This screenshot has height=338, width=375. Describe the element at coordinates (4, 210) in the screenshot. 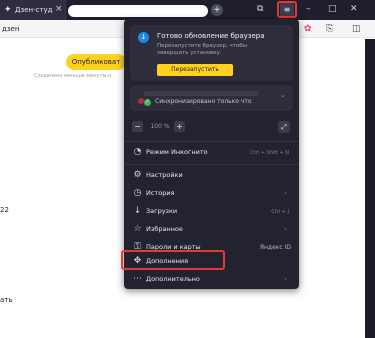

I see `page-fragment-year: 22` at that location.